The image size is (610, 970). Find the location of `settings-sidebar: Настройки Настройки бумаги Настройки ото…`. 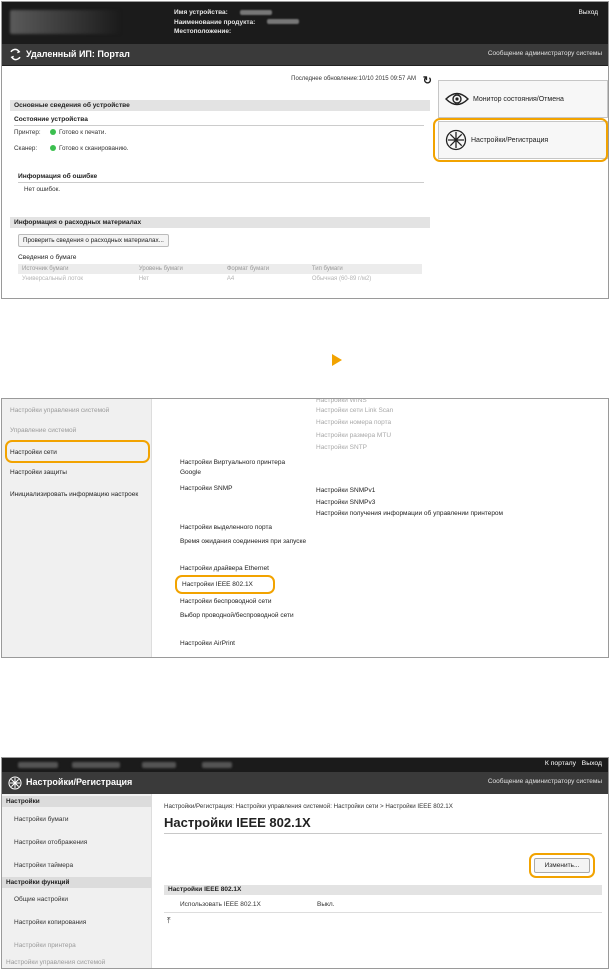

settings-sidebar: Настройки Настройки бумаги Настройки ото… is located at coordinates (77, 881).